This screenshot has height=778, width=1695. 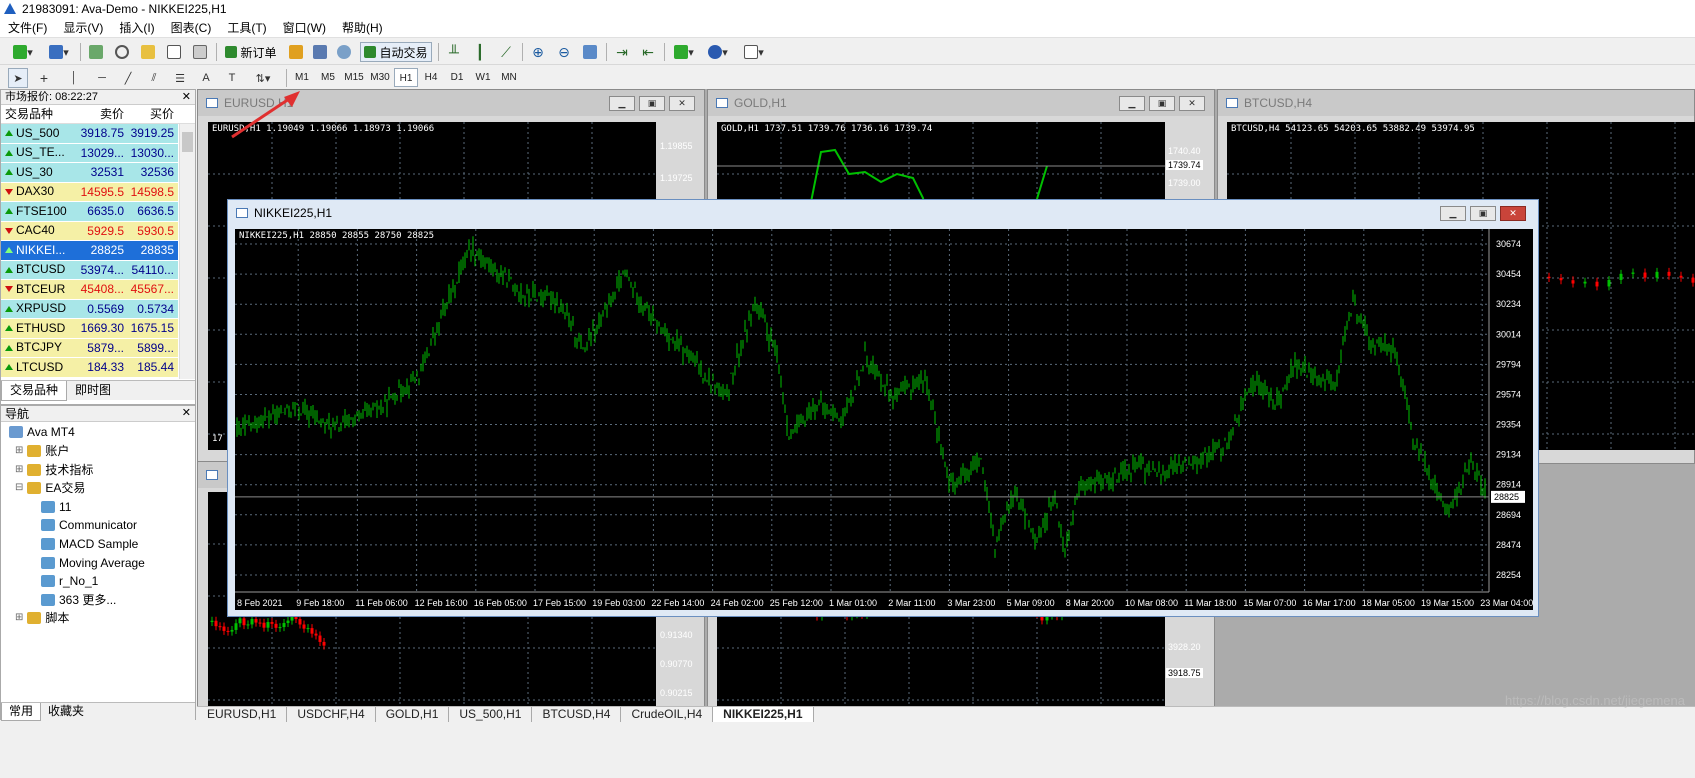 What do you see at coordinates (122, 52) in the screenshot?
I see `data-window-button` at bounding box center [122, 52].